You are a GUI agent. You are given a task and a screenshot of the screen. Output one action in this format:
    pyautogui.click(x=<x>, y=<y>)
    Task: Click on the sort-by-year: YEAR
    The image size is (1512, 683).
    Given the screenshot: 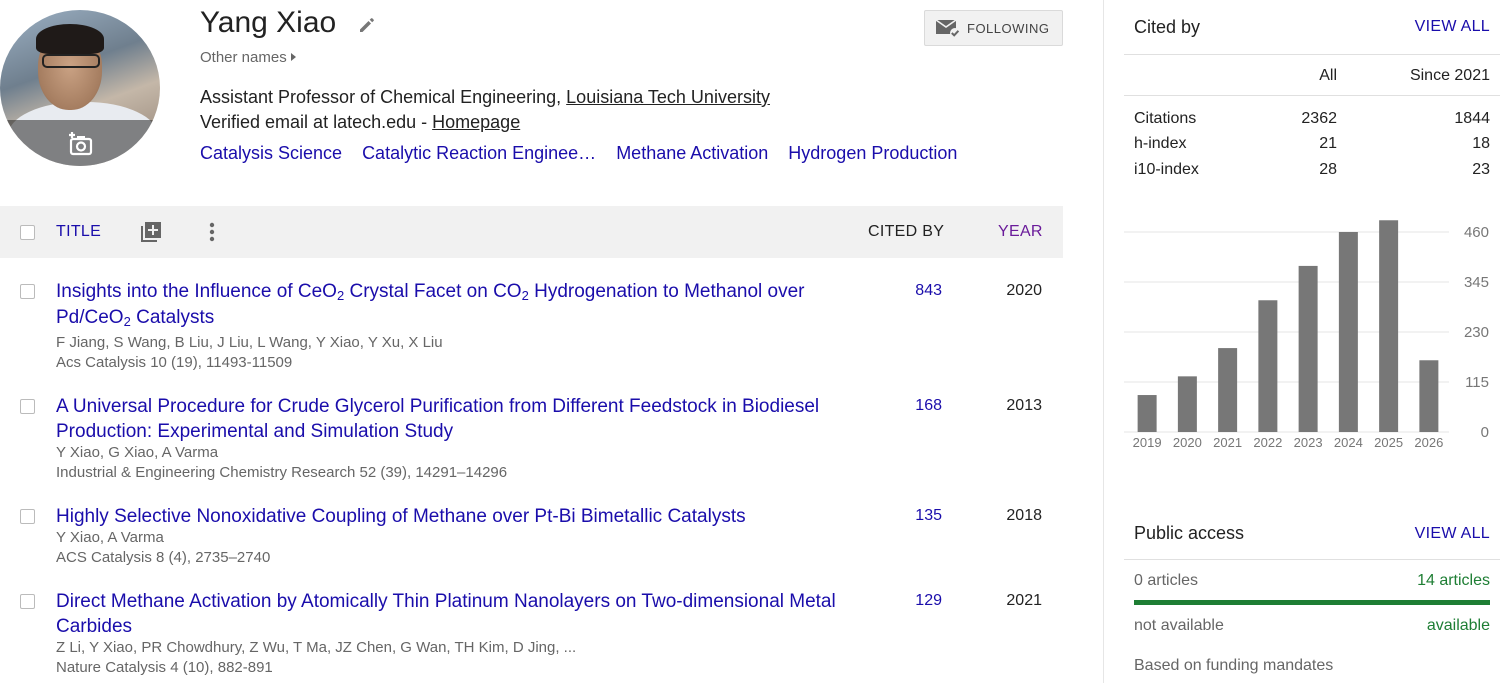 What is the action you would take?
    pyautogui.click(x=1020, y=232)
    